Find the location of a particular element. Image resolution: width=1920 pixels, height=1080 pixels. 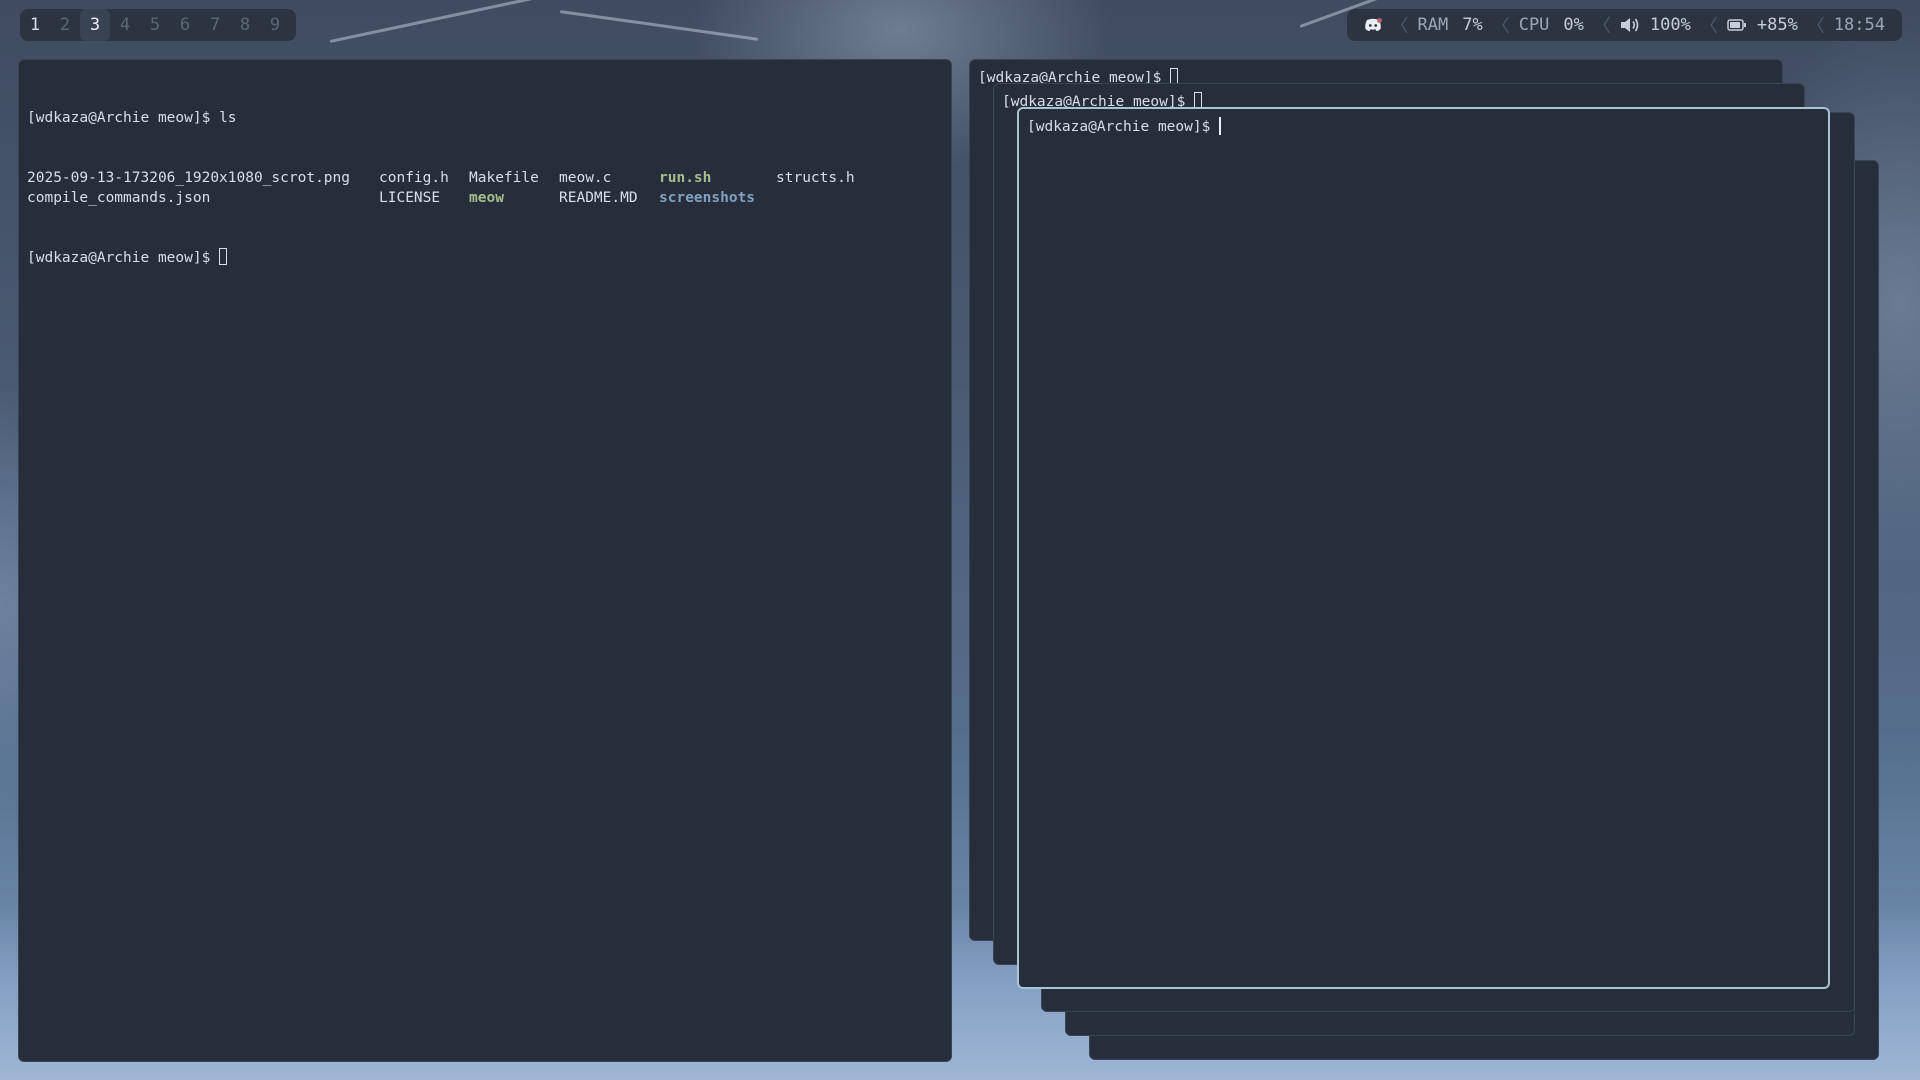

volume-value: 100% is located at coordinates (1670, 25).